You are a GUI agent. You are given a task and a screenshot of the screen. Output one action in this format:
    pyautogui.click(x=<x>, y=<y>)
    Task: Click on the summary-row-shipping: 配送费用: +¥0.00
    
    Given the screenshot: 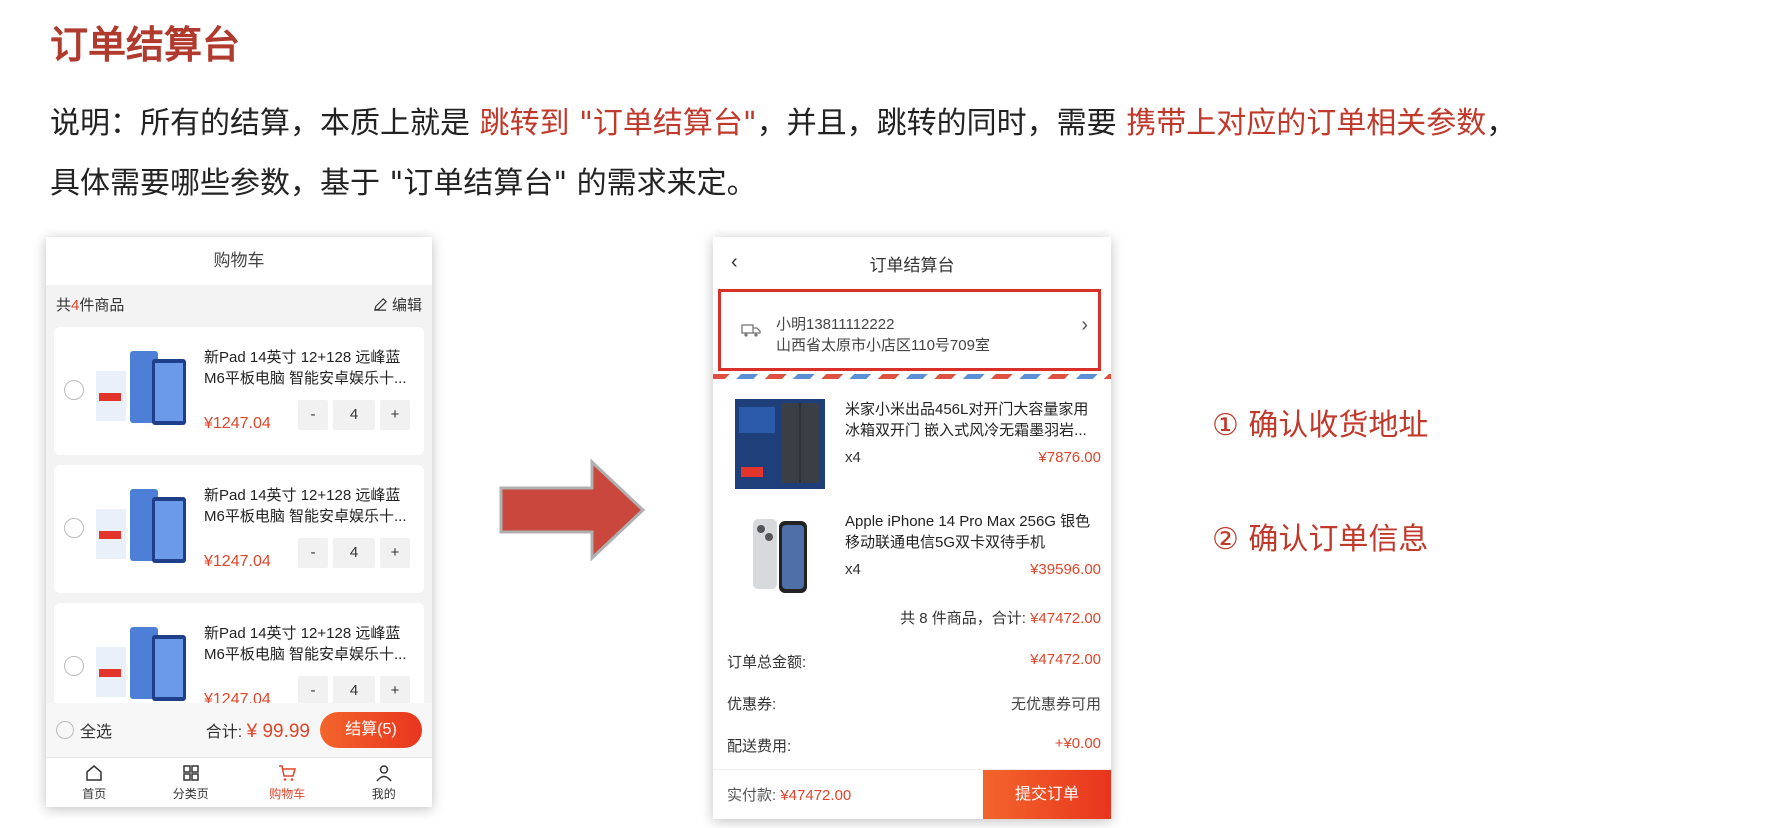 What is the action you would take?
    pyautogui.click(x=914, y=747)
    